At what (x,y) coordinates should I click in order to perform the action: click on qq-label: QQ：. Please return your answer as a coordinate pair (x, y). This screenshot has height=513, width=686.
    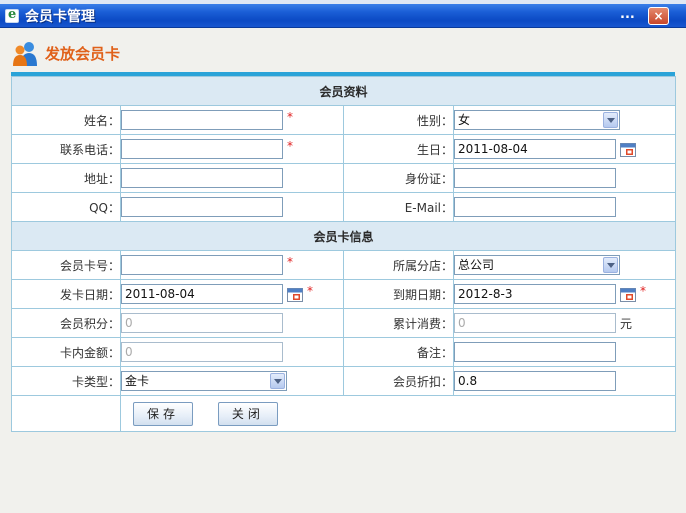
    Looking at the image, I should click on (66, 207).